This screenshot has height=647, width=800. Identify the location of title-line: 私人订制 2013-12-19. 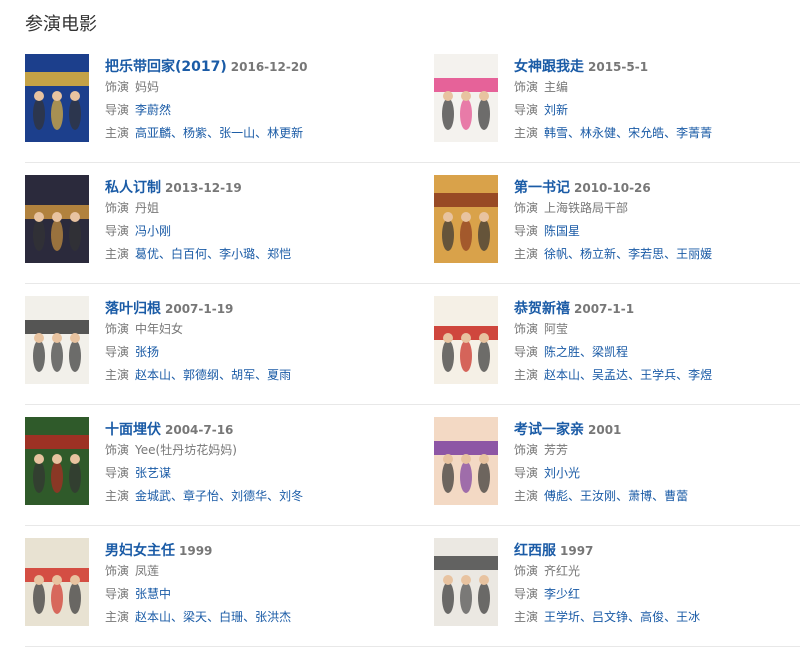
(255, 187).